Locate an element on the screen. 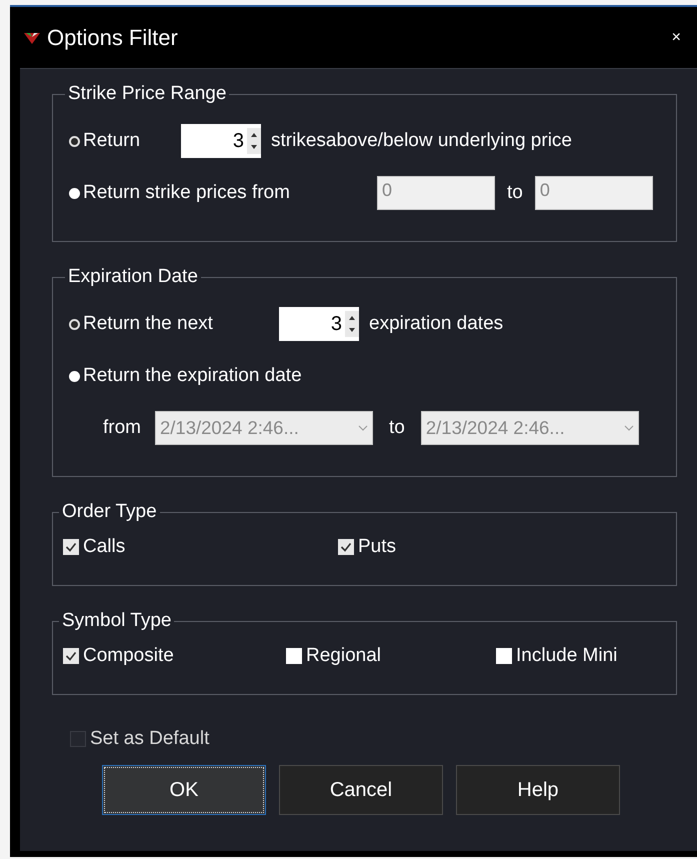 The width and height of the screenshot is (697, 859). checkbox-label: Regional is located at coordinates (343, 656).